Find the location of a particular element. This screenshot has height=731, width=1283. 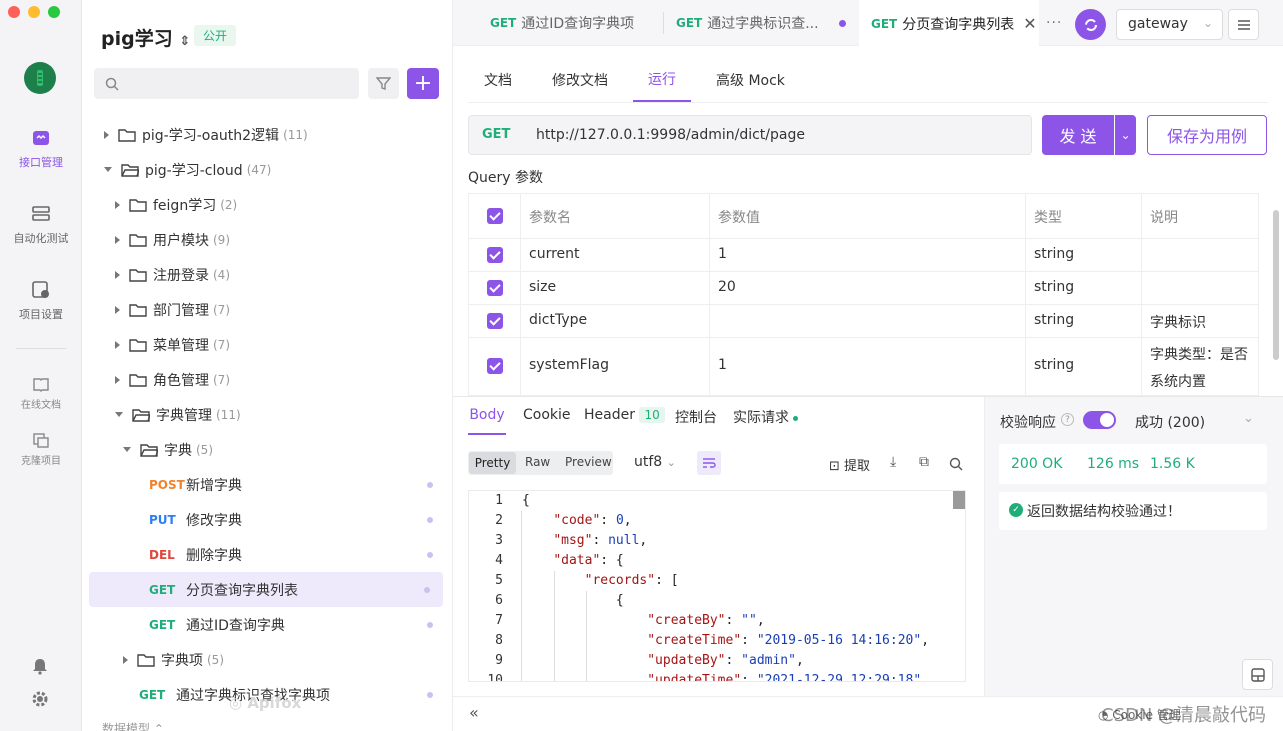

format-preview: Preview is located at coordinates (588, 462).